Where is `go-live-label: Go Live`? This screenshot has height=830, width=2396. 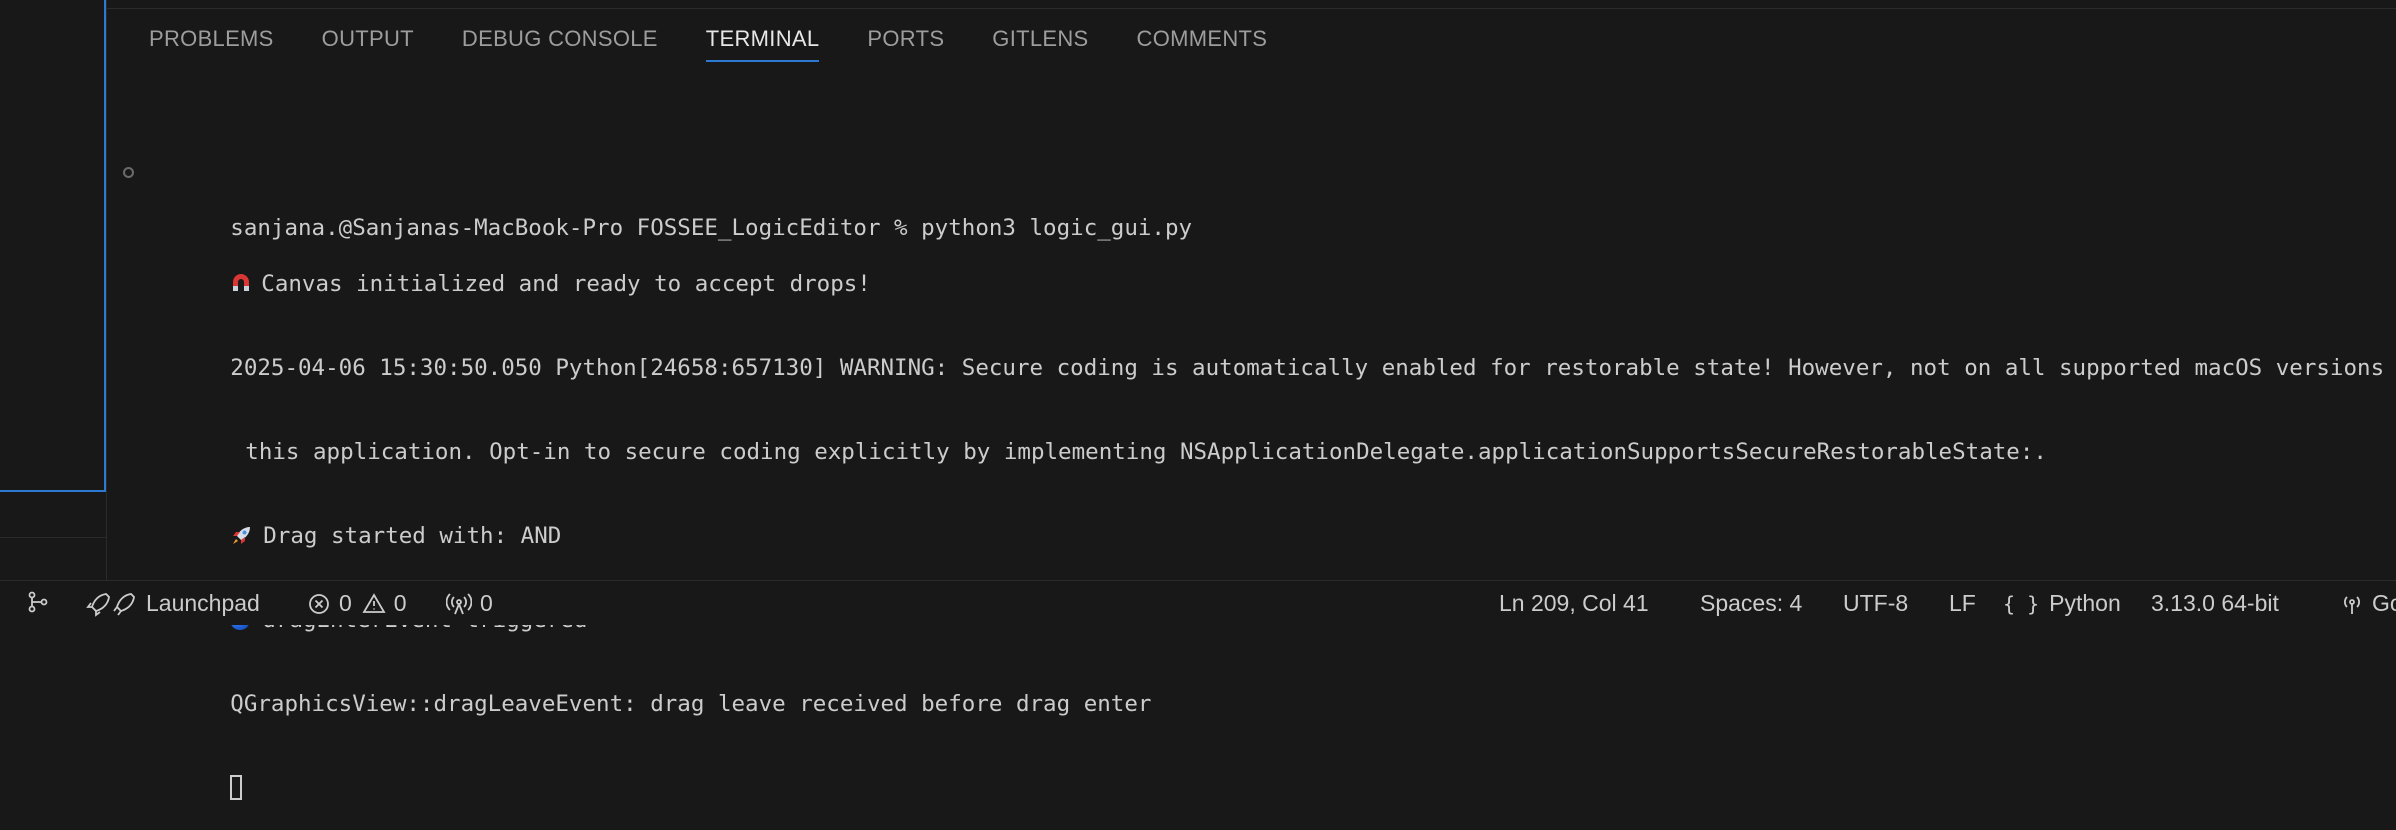 go-live-label: Go Live is located at coordinates (2384, 603).